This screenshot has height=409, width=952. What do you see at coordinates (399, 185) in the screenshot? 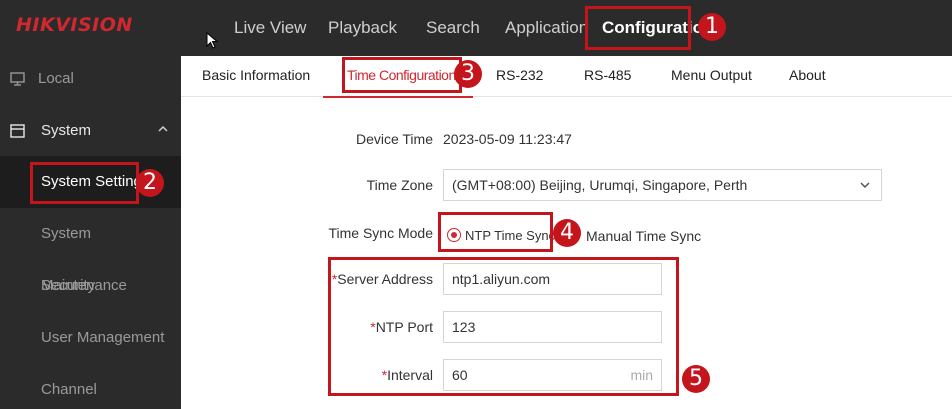
I see `time-zone-label: Time Zone` at bounding box center [399, 185].